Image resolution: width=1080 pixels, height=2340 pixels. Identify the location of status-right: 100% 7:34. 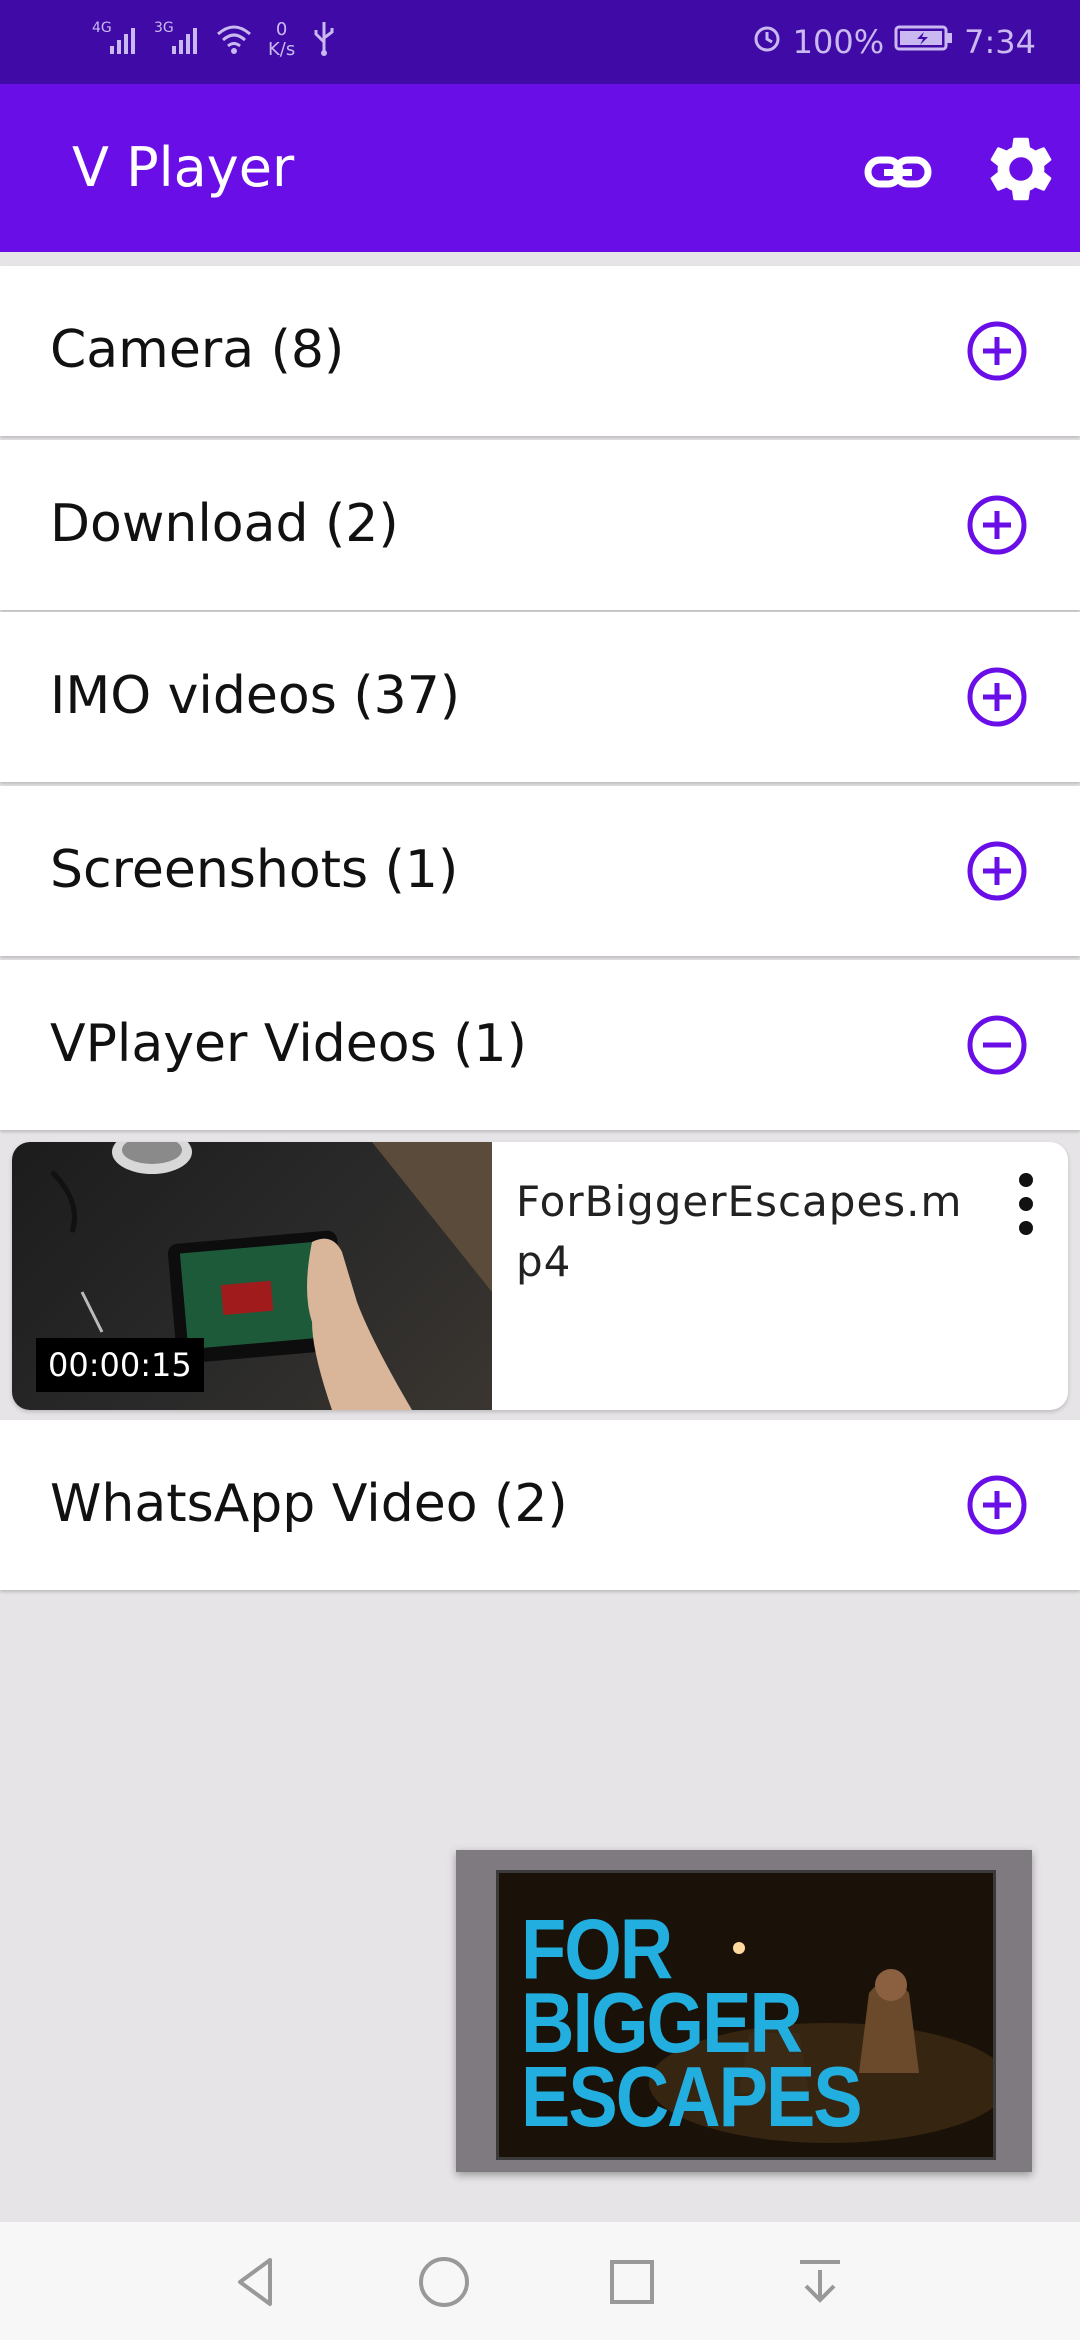
(893, 42).